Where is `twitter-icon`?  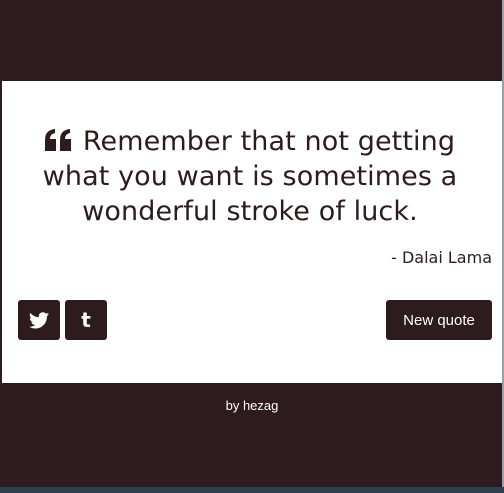 twitter-icon is located at coordinates (39, 319).